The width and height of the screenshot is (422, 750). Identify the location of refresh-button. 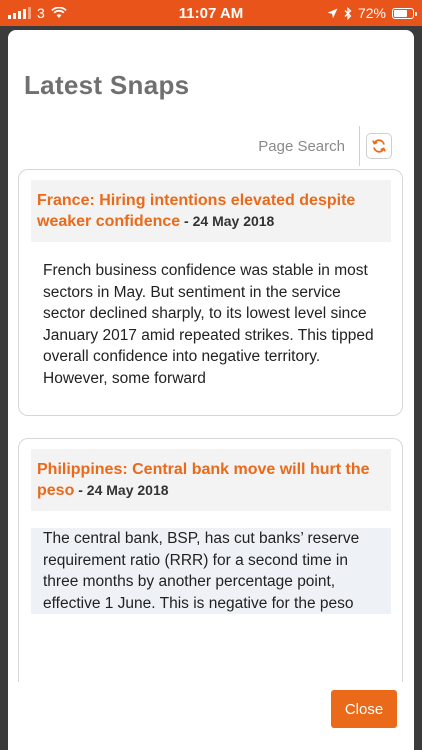
(379, 146).